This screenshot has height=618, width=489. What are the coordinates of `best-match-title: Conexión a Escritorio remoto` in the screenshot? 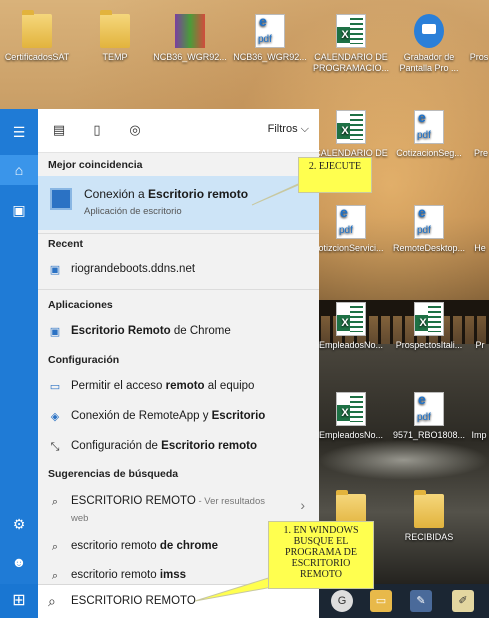 It's located at (166, 194).